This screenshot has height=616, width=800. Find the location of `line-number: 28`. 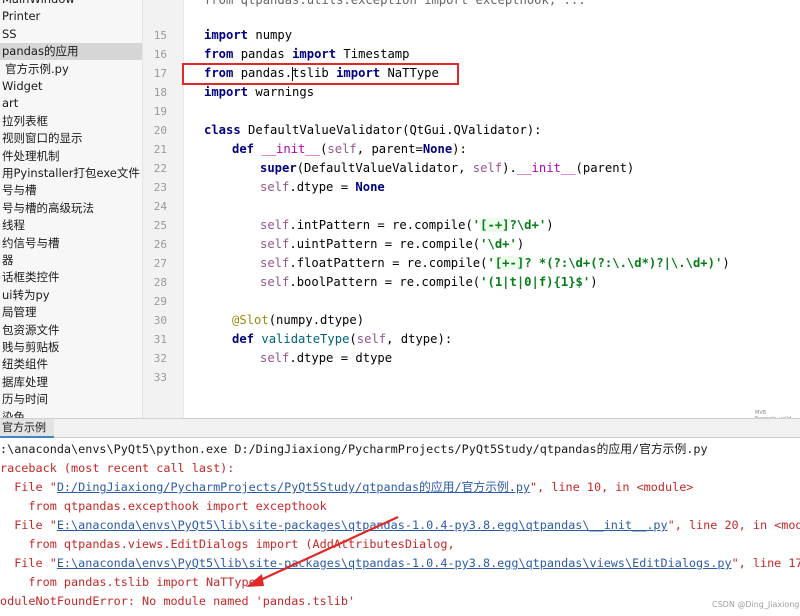

line-number: 28 is located at coordinates (160, 282).